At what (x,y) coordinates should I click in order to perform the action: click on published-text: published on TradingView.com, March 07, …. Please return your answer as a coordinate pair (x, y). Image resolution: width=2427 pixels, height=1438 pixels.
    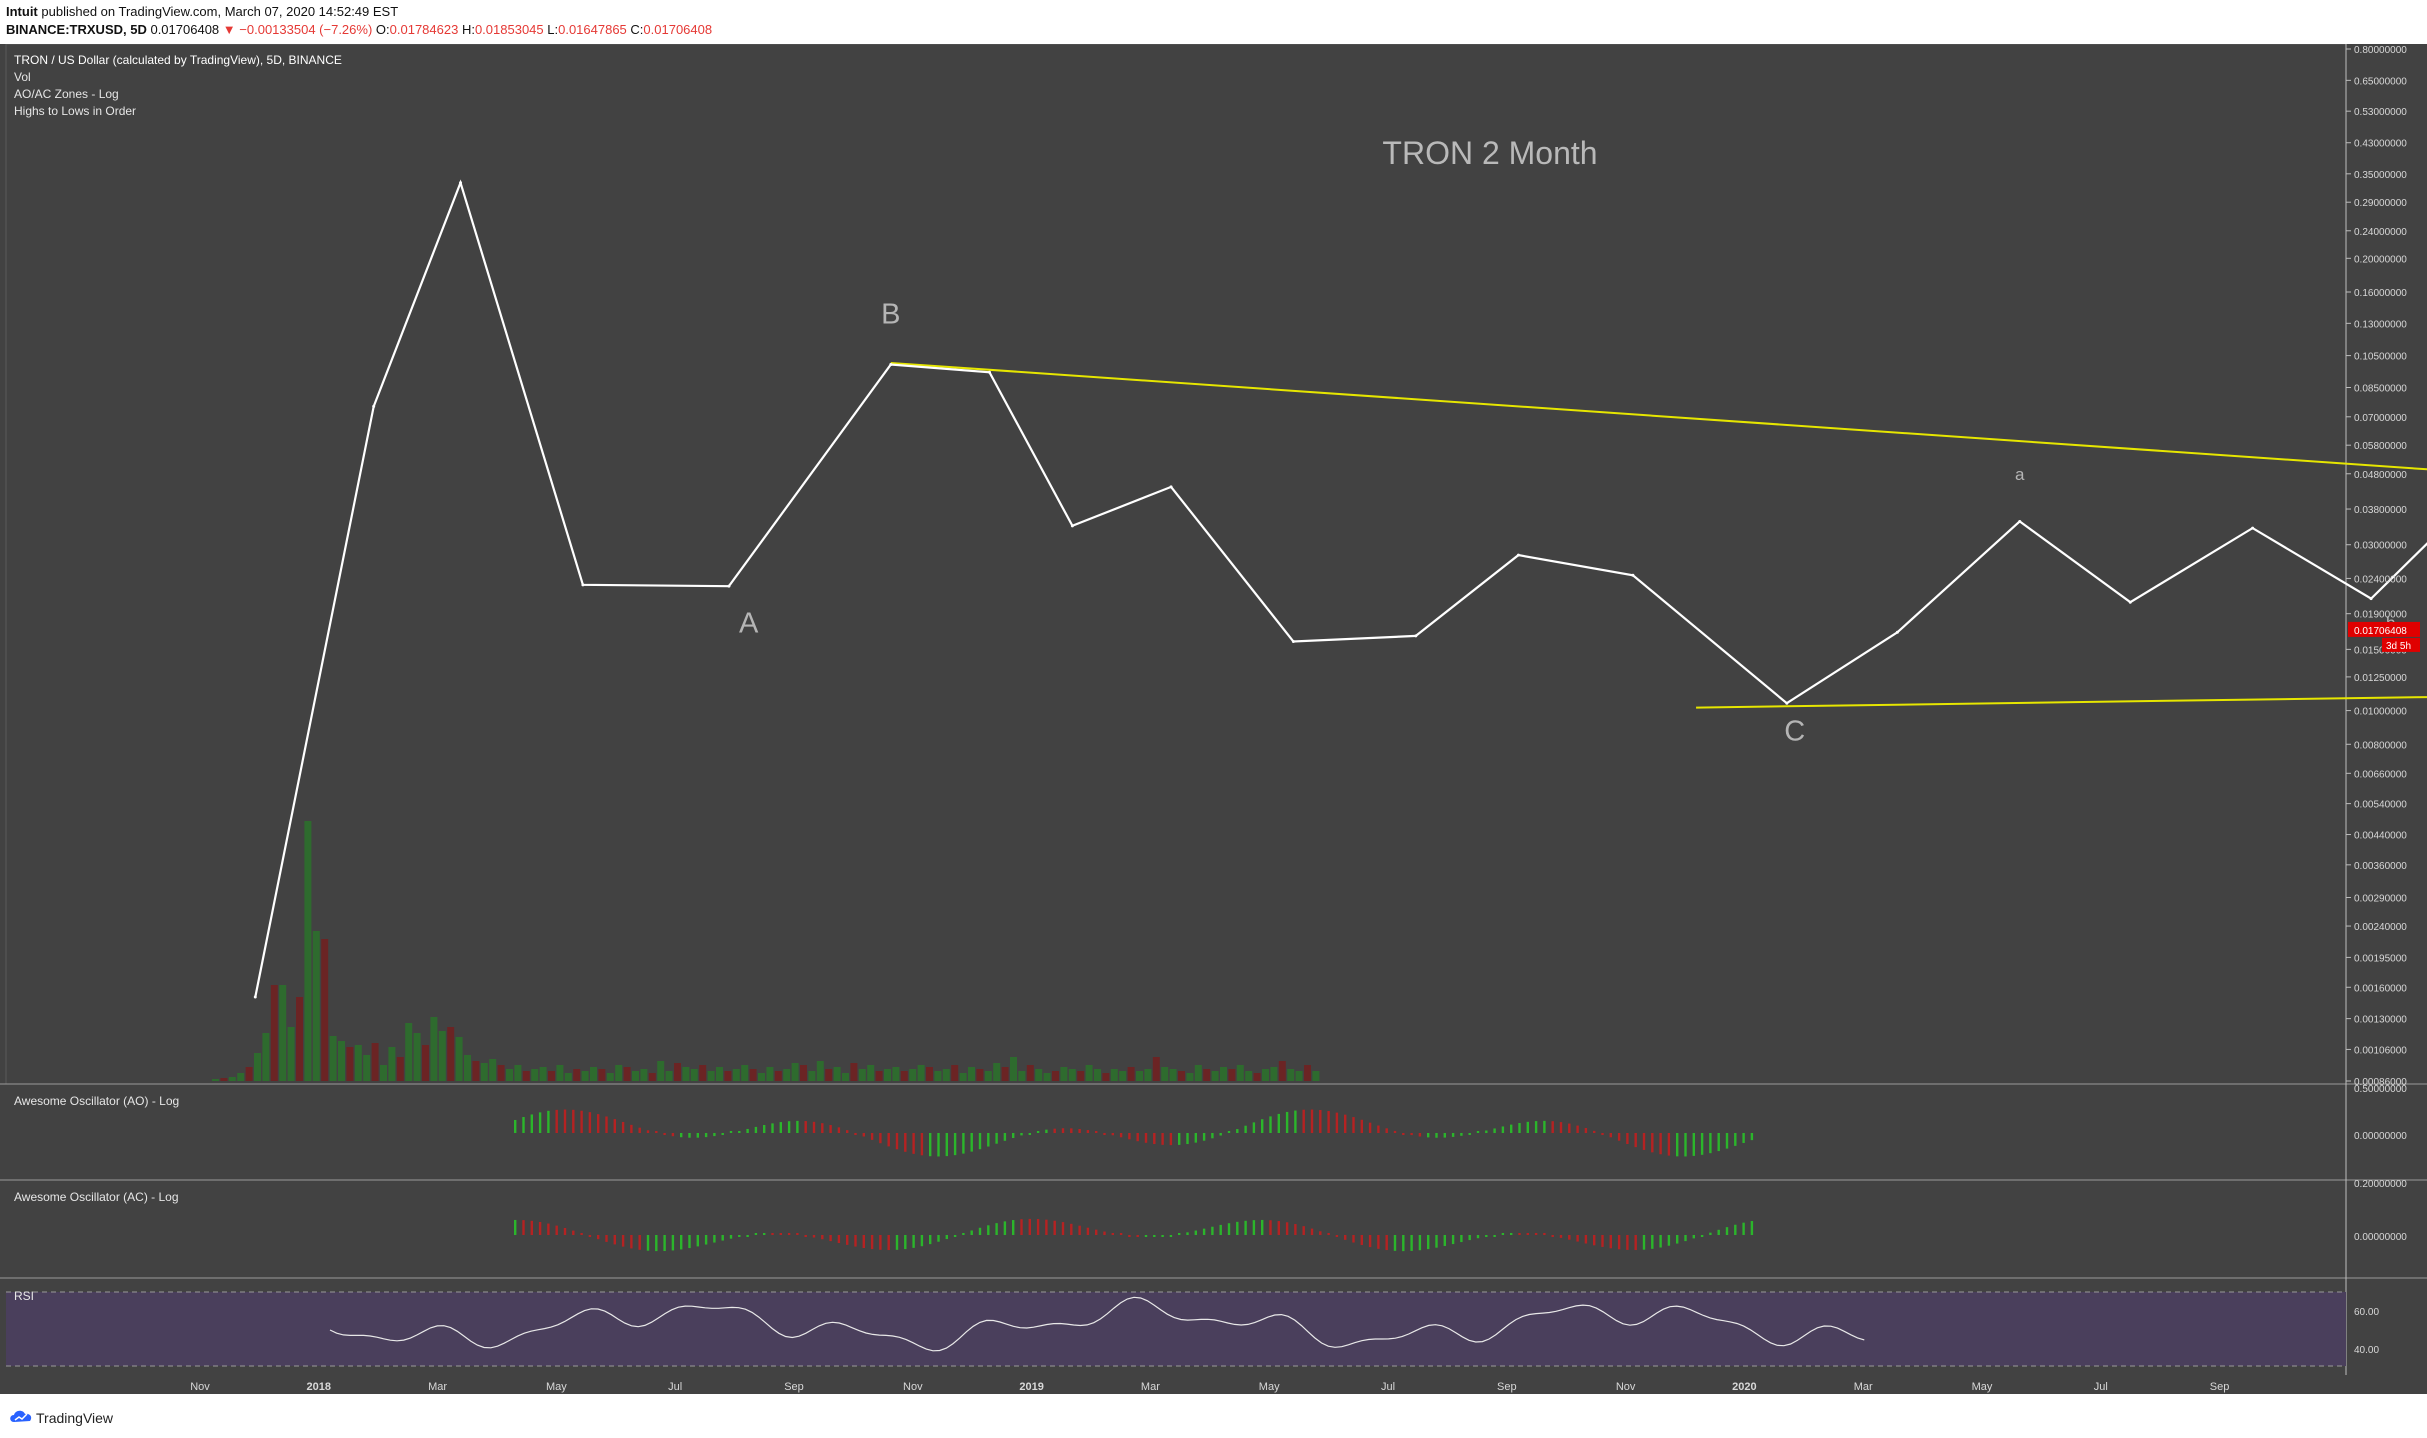
    Looking at the image, I should click on (220, 11).